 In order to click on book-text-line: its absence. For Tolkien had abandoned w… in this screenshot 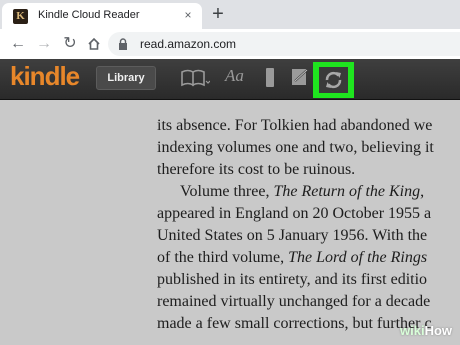, I will do `click(295, 125)`.